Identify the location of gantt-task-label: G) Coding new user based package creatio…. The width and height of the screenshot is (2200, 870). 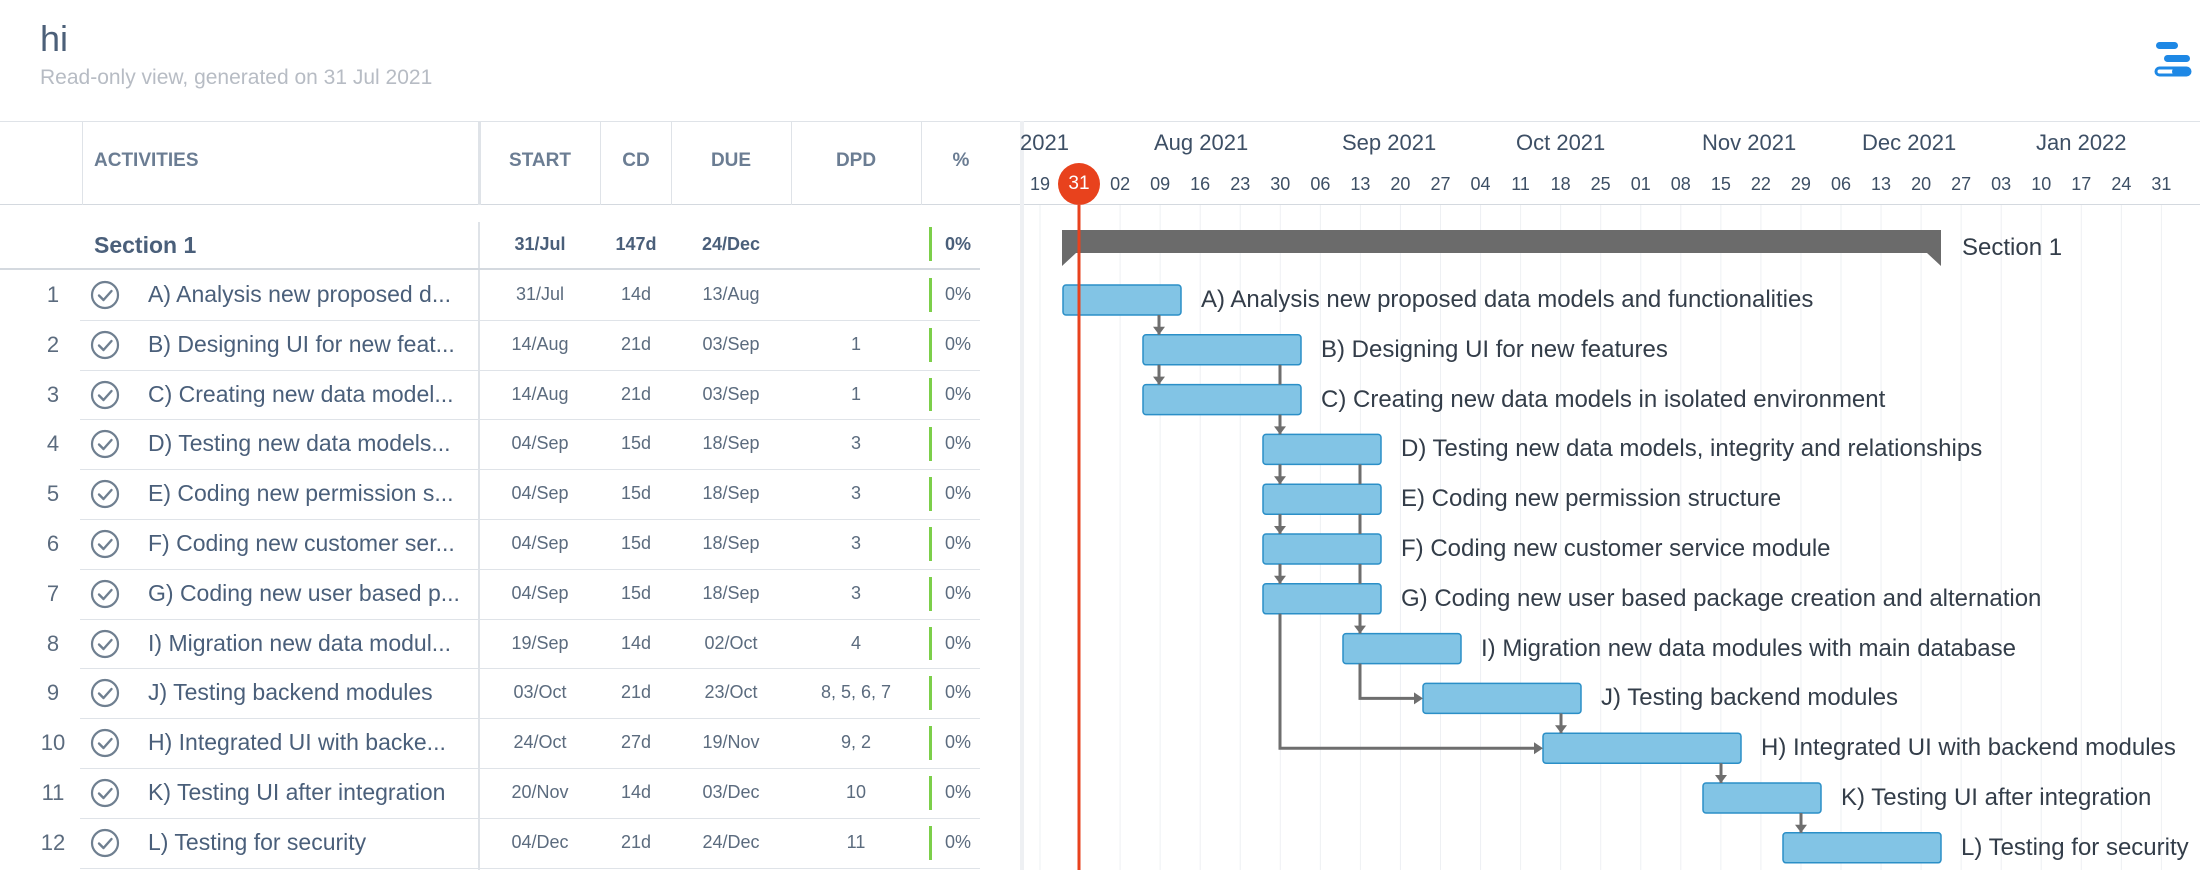
(1721, 598).